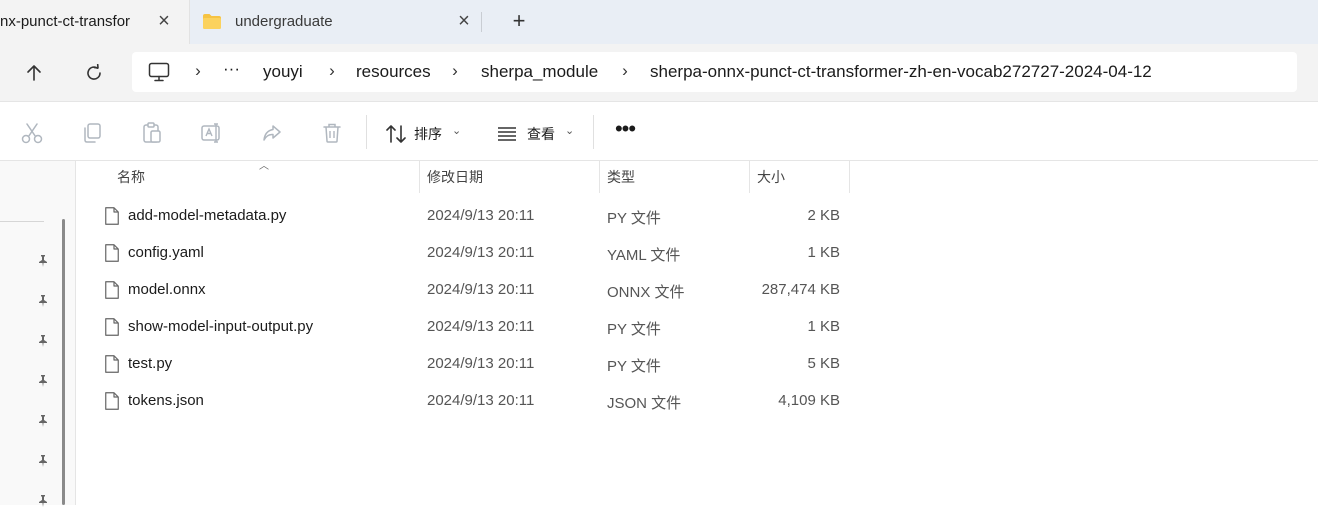  Describe the element at coordinates (207, 215) in the screenshot. I see `file-name: add-model-metadata.py` at that location.